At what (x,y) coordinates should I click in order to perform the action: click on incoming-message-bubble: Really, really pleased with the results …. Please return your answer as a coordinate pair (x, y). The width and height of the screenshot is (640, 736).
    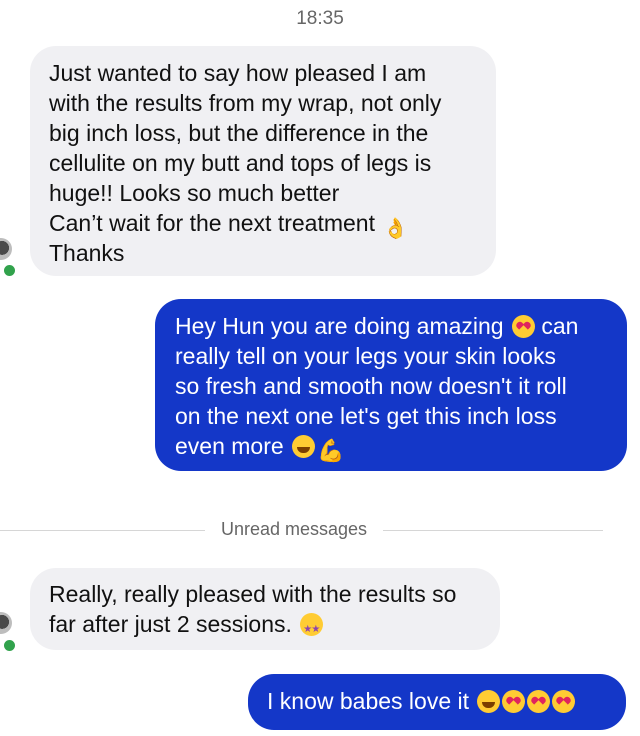
    Looking at the image, I should click on (265, 609).